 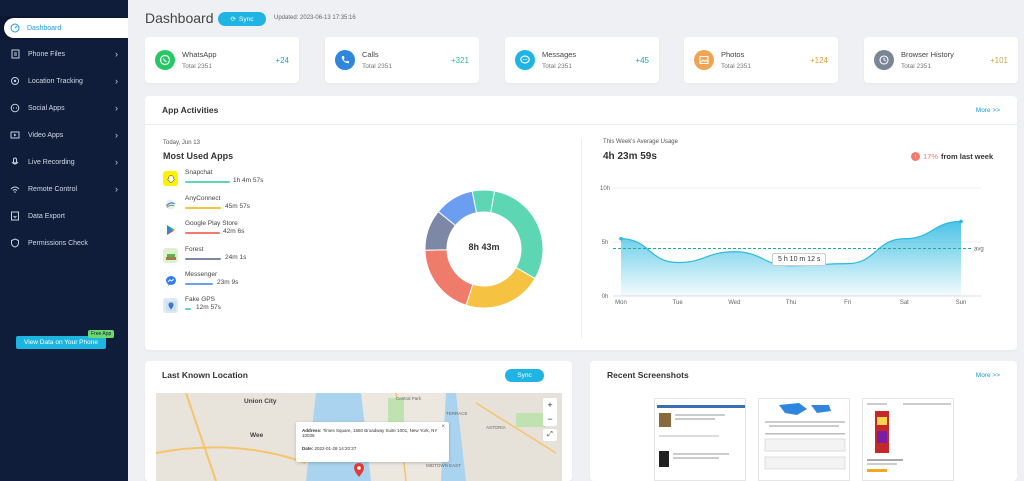 What do you see at coordinates (179, 18) in the screenshot?
I see `page-title: Dashboard` at bounding box center [179, 18].